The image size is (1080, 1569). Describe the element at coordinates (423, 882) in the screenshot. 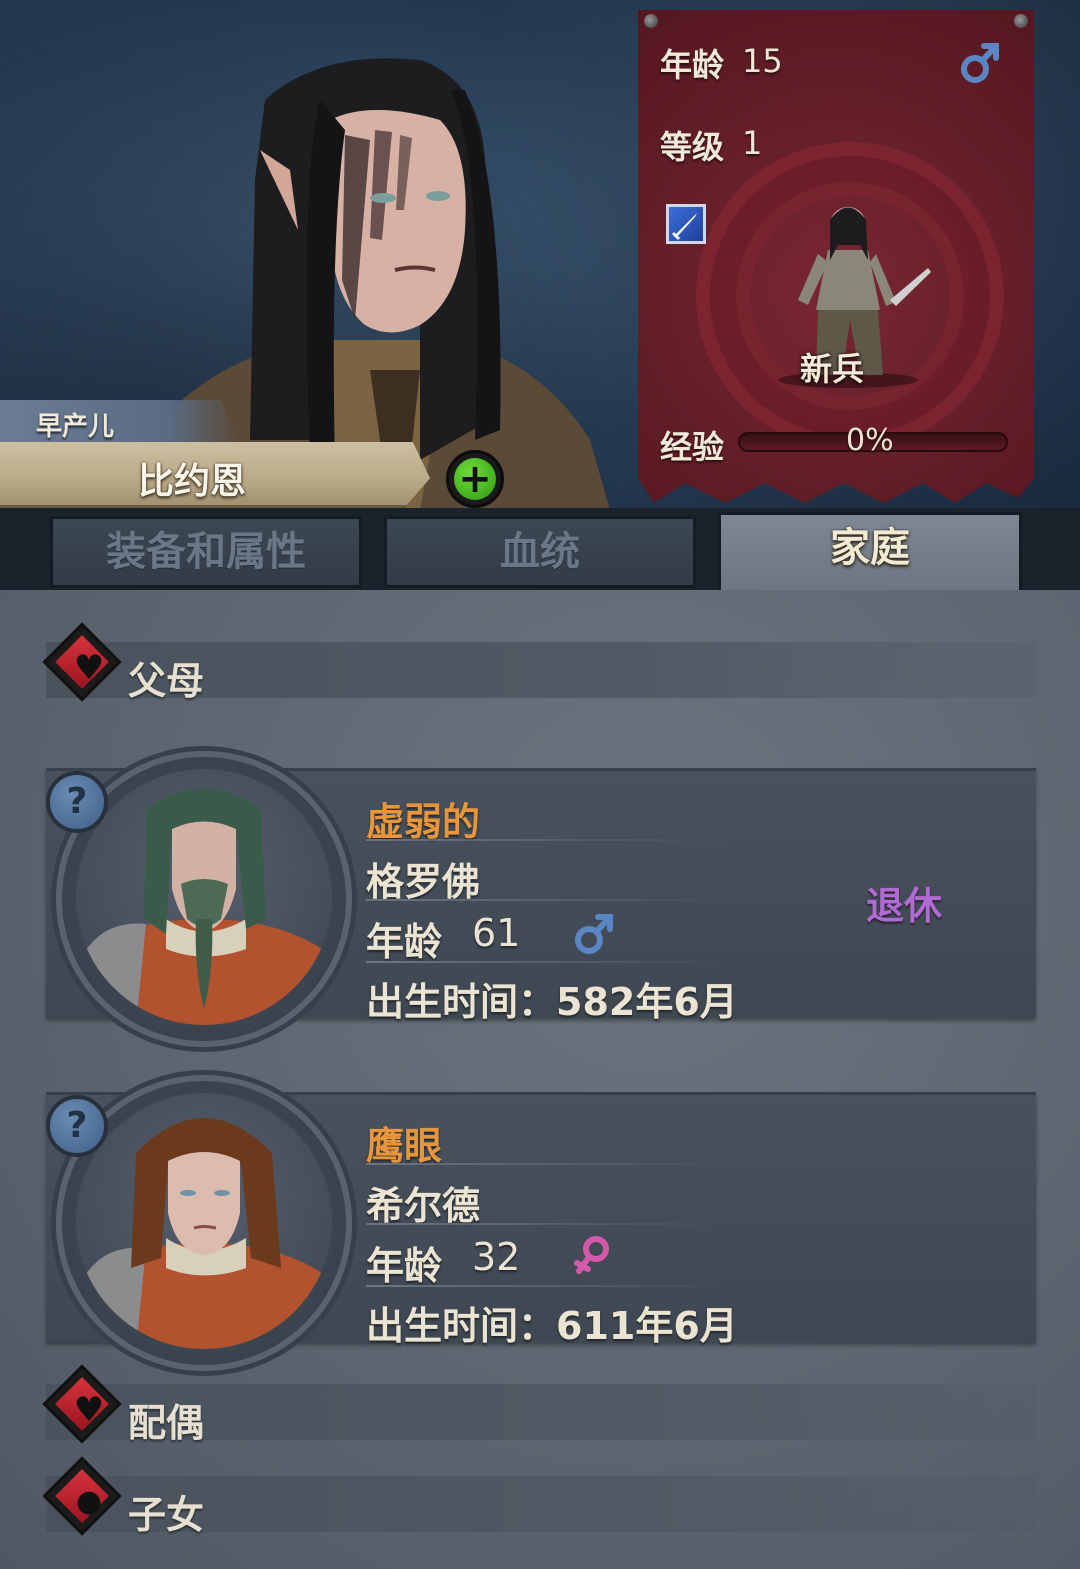

I see `father-name: 格罗佛` at that location.